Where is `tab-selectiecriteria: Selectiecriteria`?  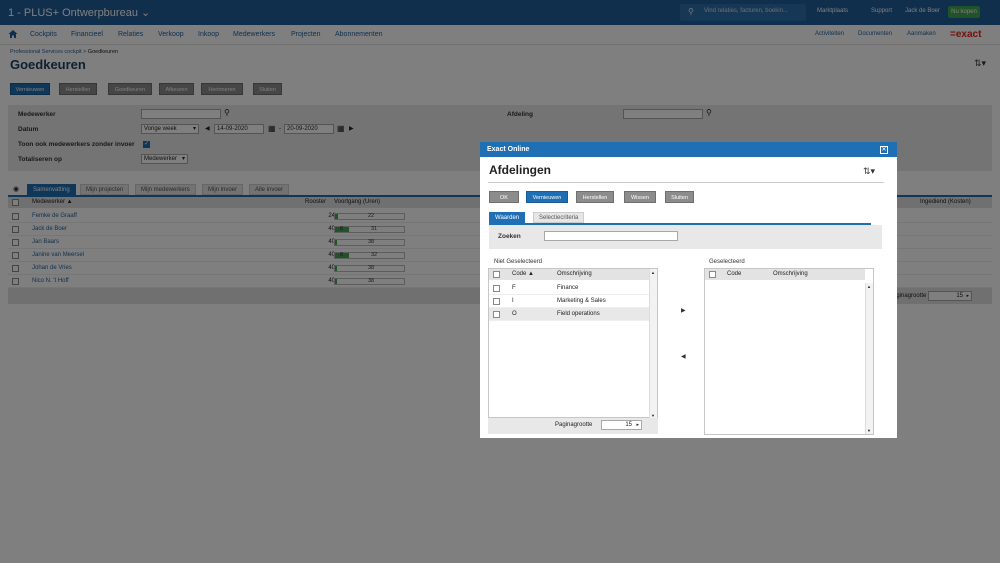
tab-selectiecriteria: Selectiecriteria is located at coordinates (559, 217).